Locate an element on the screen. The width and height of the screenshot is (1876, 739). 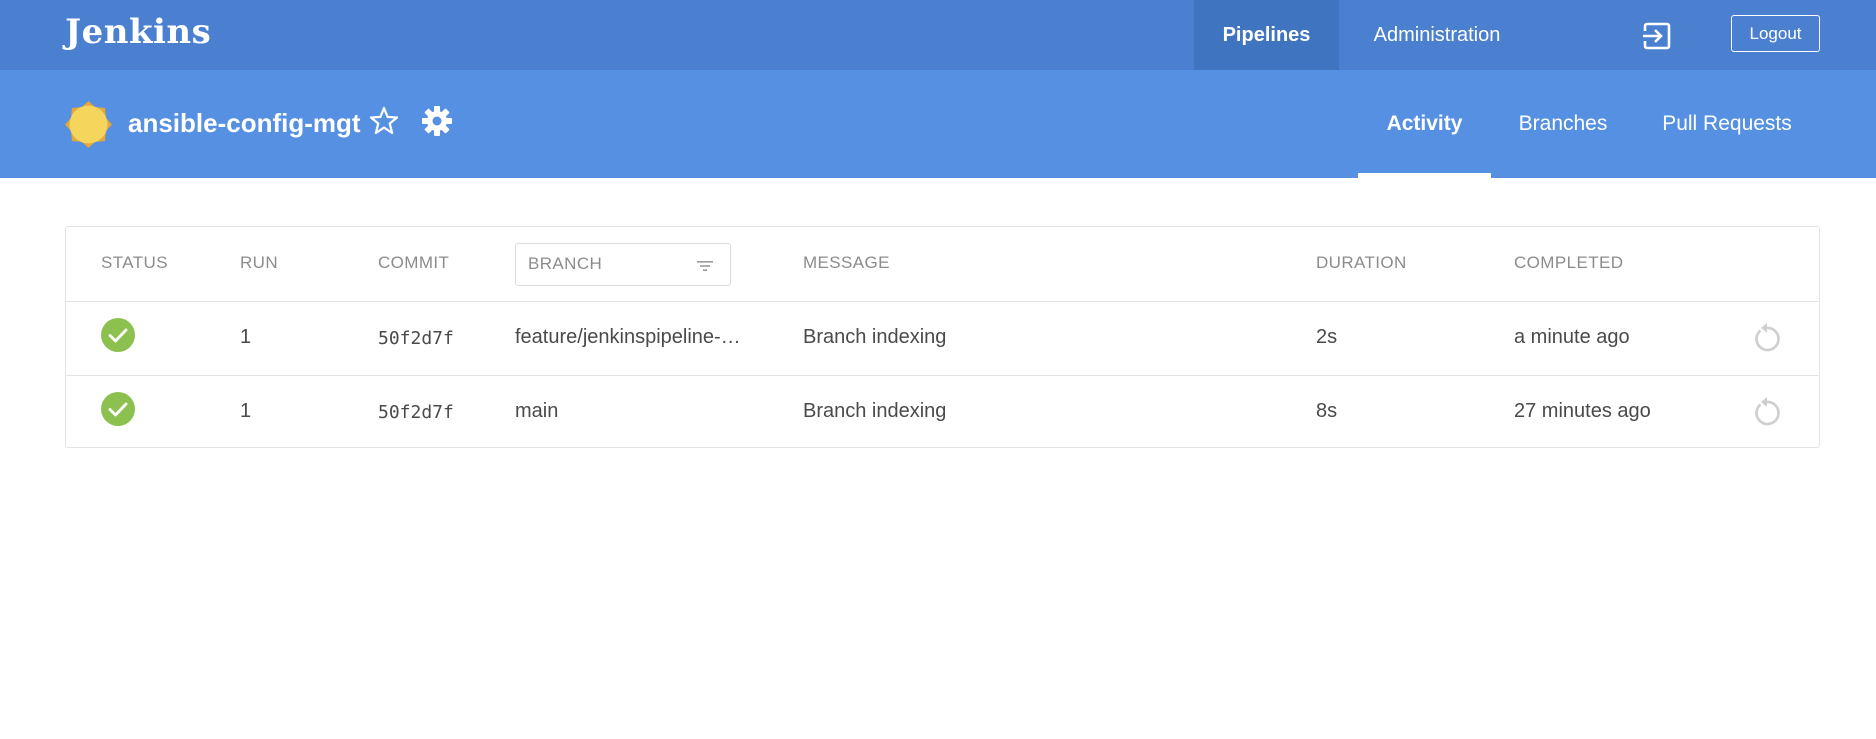
pipeline-tabs: Activity Branches Pull Requests is located at coordinates (1588, 124).